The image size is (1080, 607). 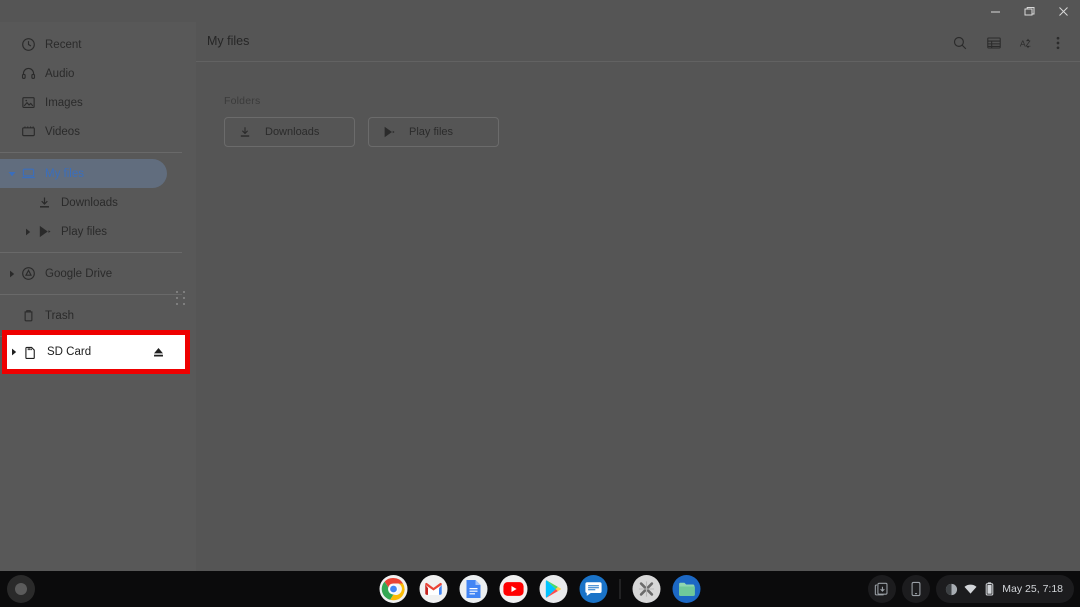 I want to click on files-icon, so click(x=686, y=589).